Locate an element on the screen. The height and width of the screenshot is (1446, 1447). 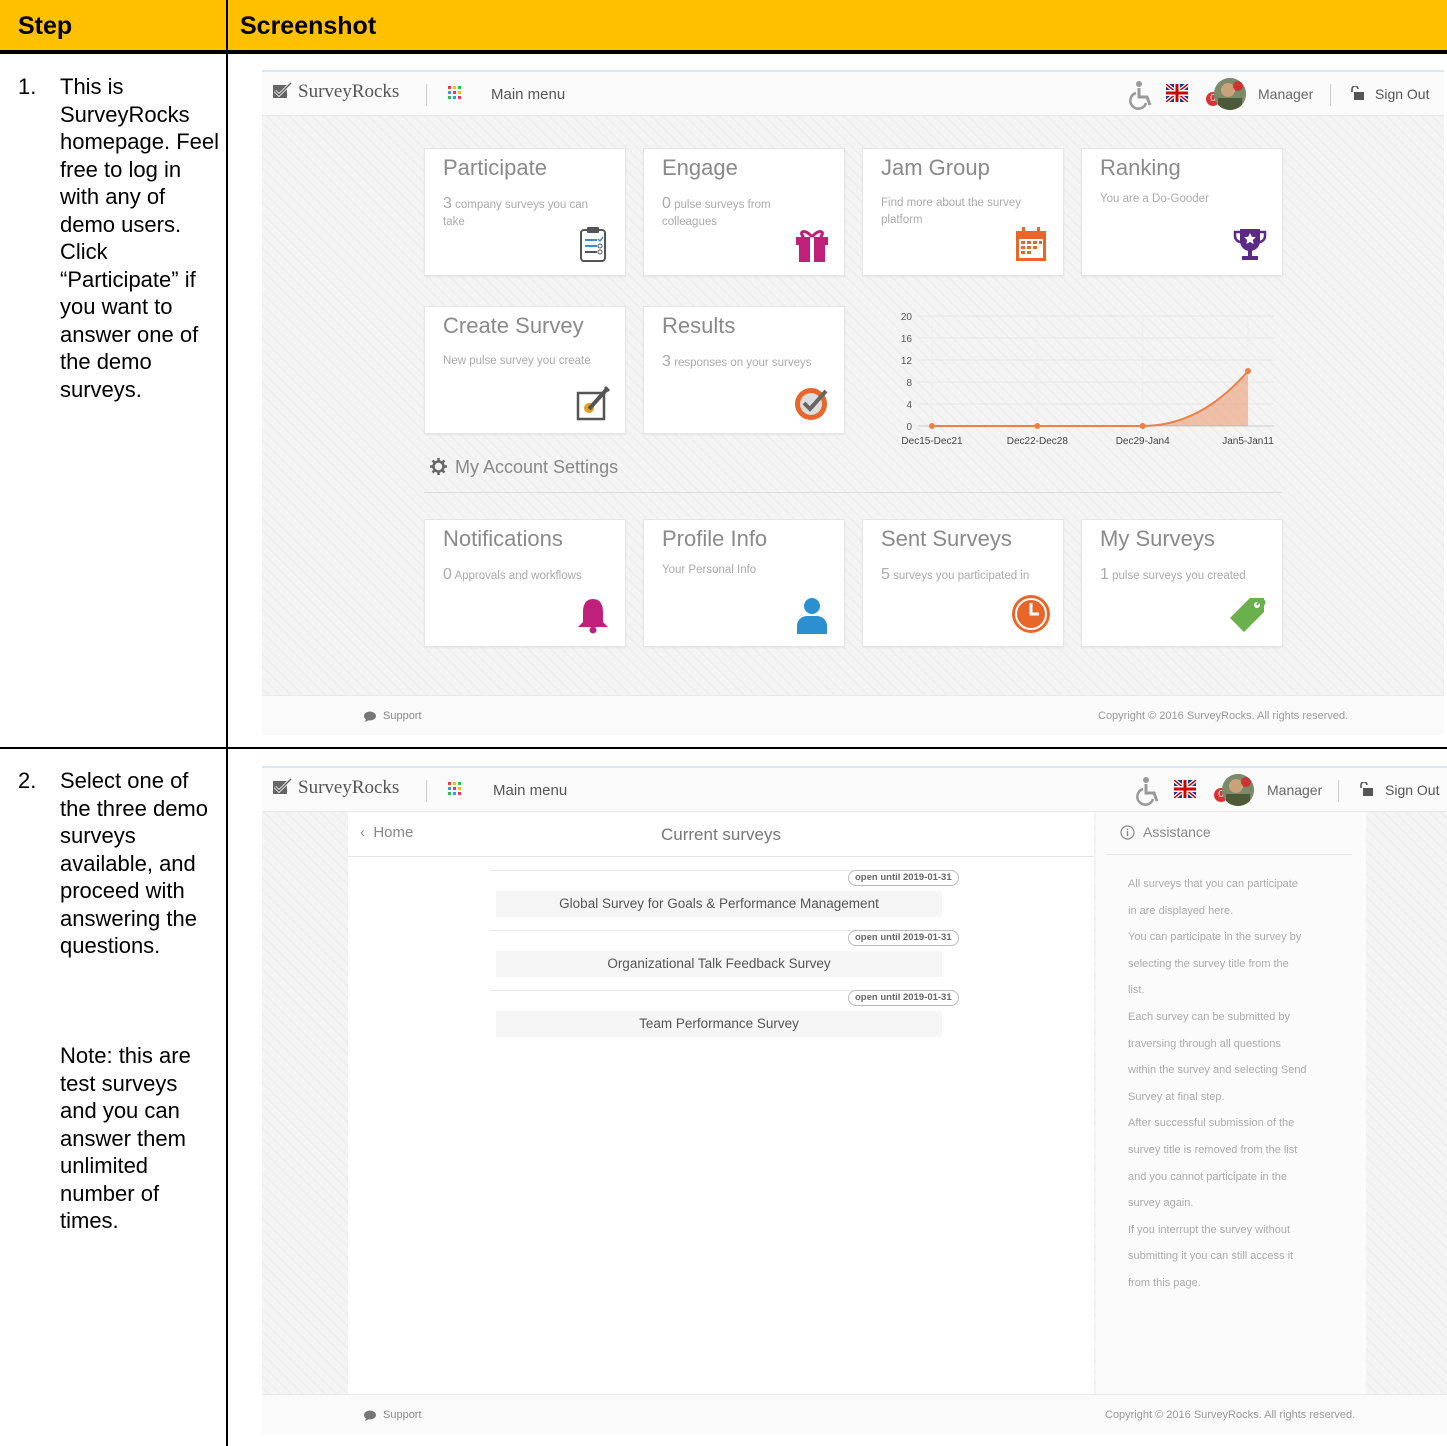
y-tick-label: 16 is located at coordinates (907, 339).